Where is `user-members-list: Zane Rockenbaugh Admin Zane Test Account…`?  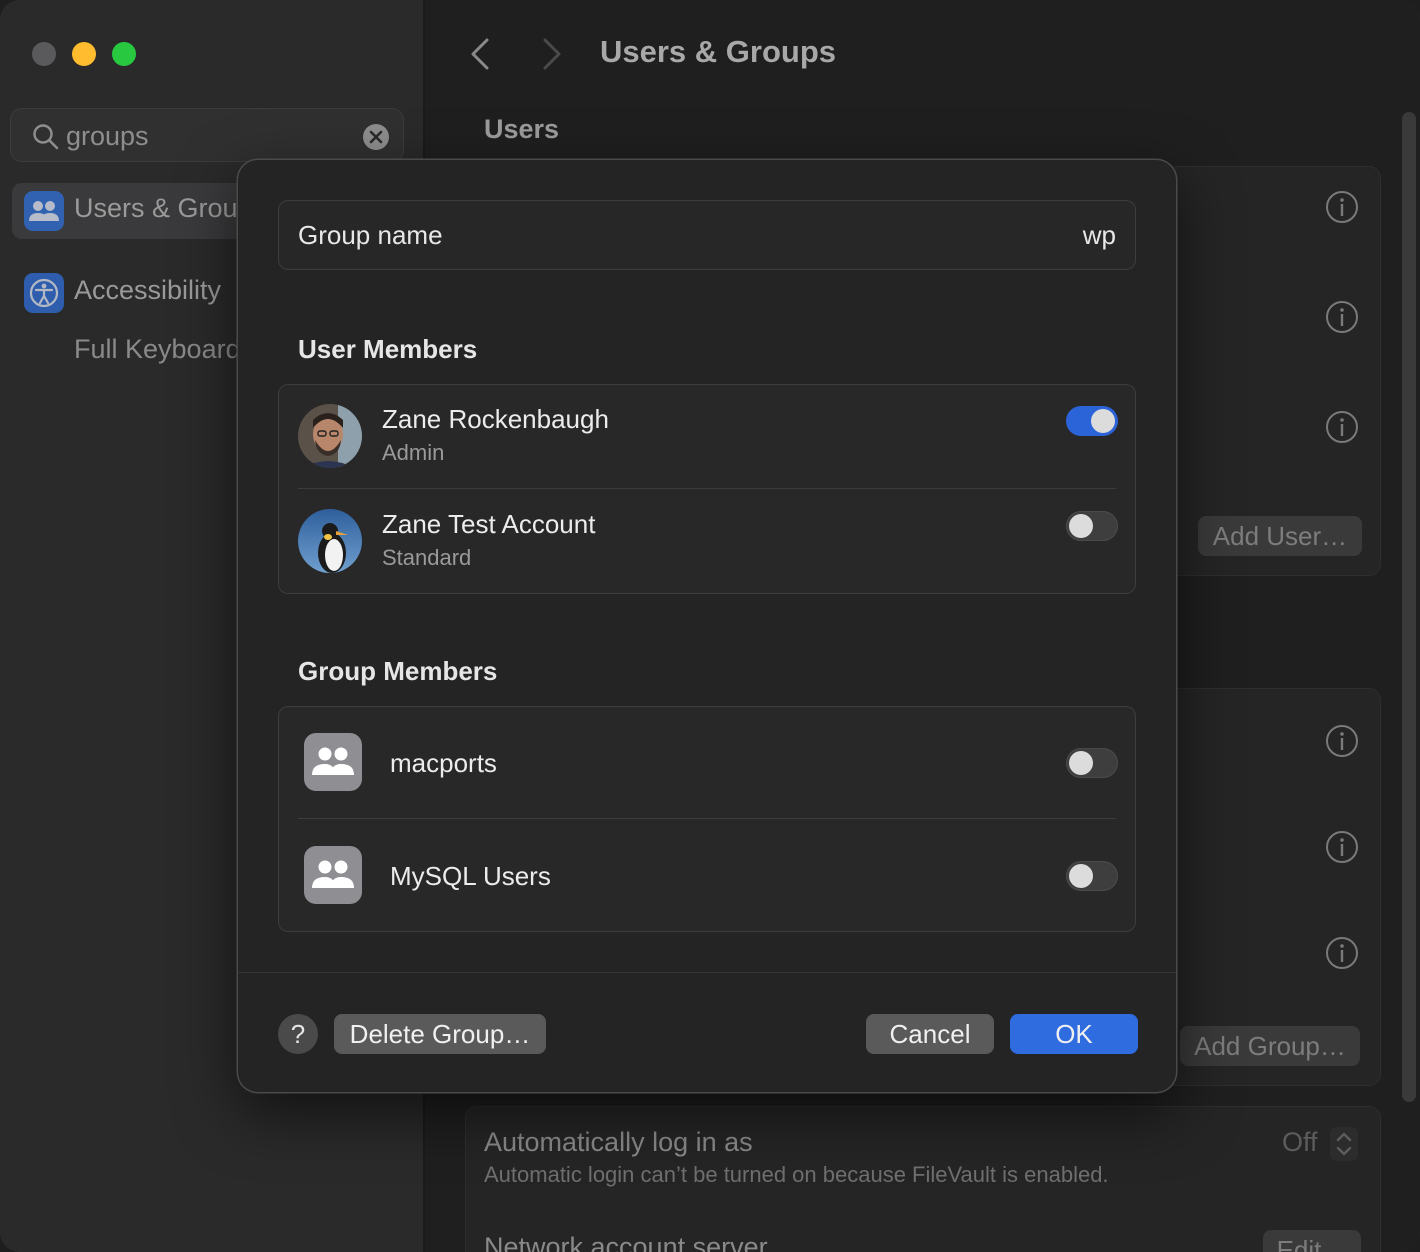 user-members-list: Zane Rockenbaugh Admin Zane Test Account… is located at coordinates (707, 489).